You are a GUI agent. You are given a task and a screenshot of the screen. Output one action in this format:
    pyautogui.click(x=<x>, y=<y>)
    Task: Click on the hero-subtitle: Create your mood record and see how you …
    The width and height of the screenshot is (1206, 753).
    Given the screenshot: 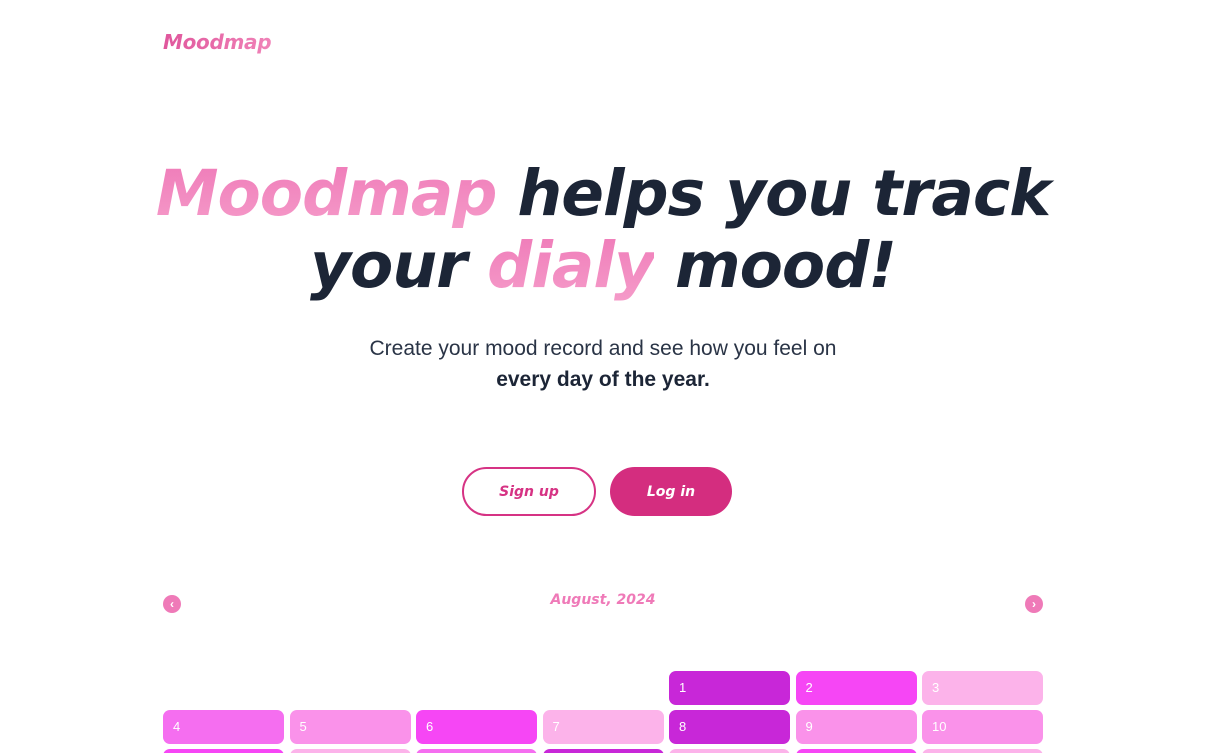 What is the action you would take?
    pyautogui.click(x=603, y=364)
    